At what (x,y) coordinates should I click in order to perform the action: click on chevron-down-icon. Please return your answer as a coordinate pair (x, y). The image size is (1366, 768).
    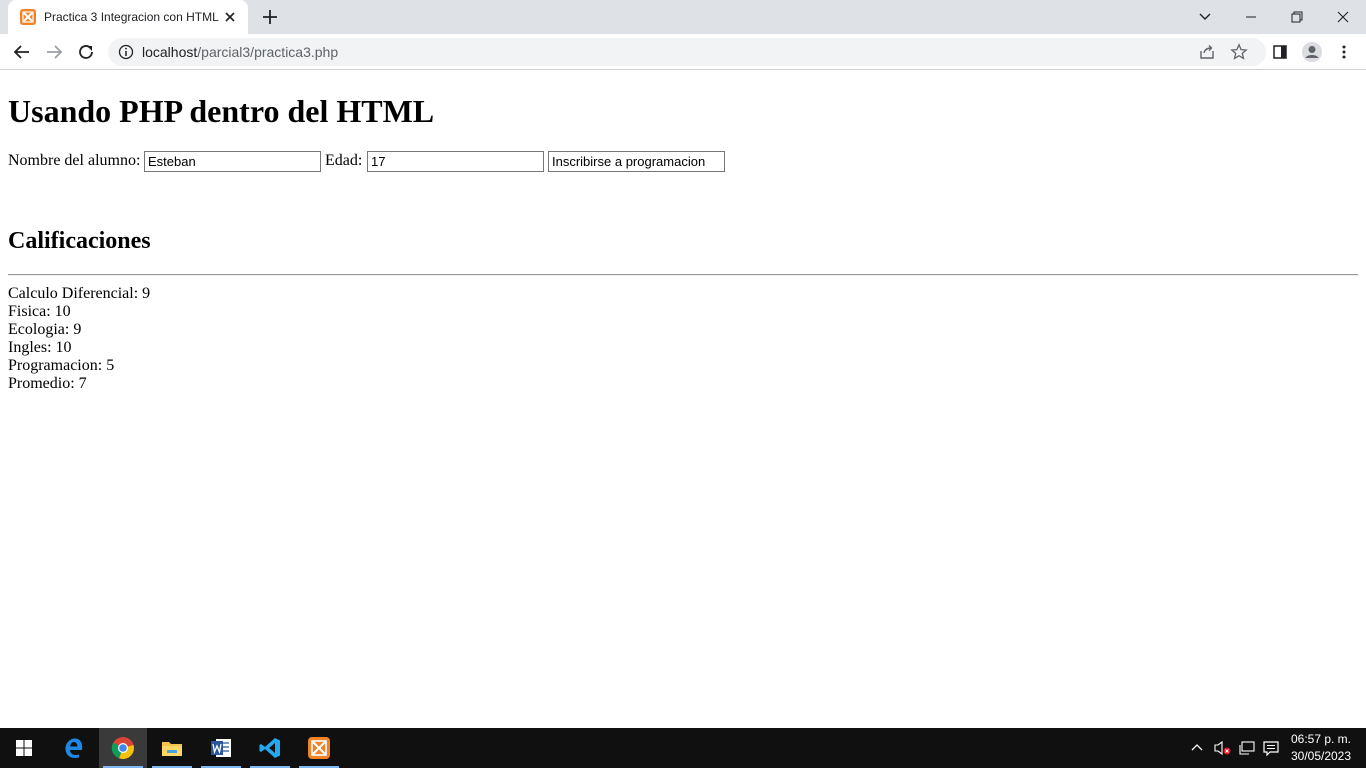
    Looking at the image, I should click on (1205, 16).